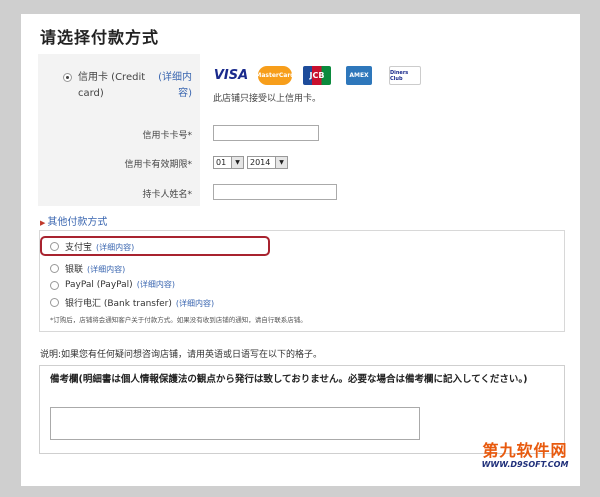 The height and width of the screenshot is (497, 600). What do you see at coordinates (260, 162) in the screenshot?
I see `expiry-year-value: 2014` at bounding box center [260, 162].